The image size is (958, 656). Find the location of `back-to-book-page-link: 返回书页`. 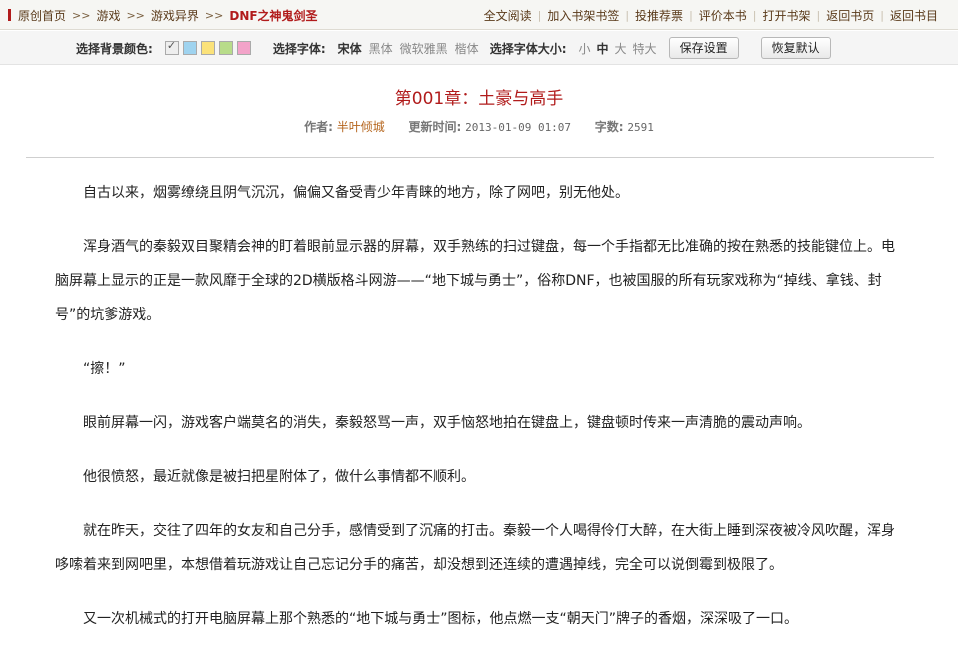

back-to-book-page-link: 返回书页 is located at coordinates (850, 15).